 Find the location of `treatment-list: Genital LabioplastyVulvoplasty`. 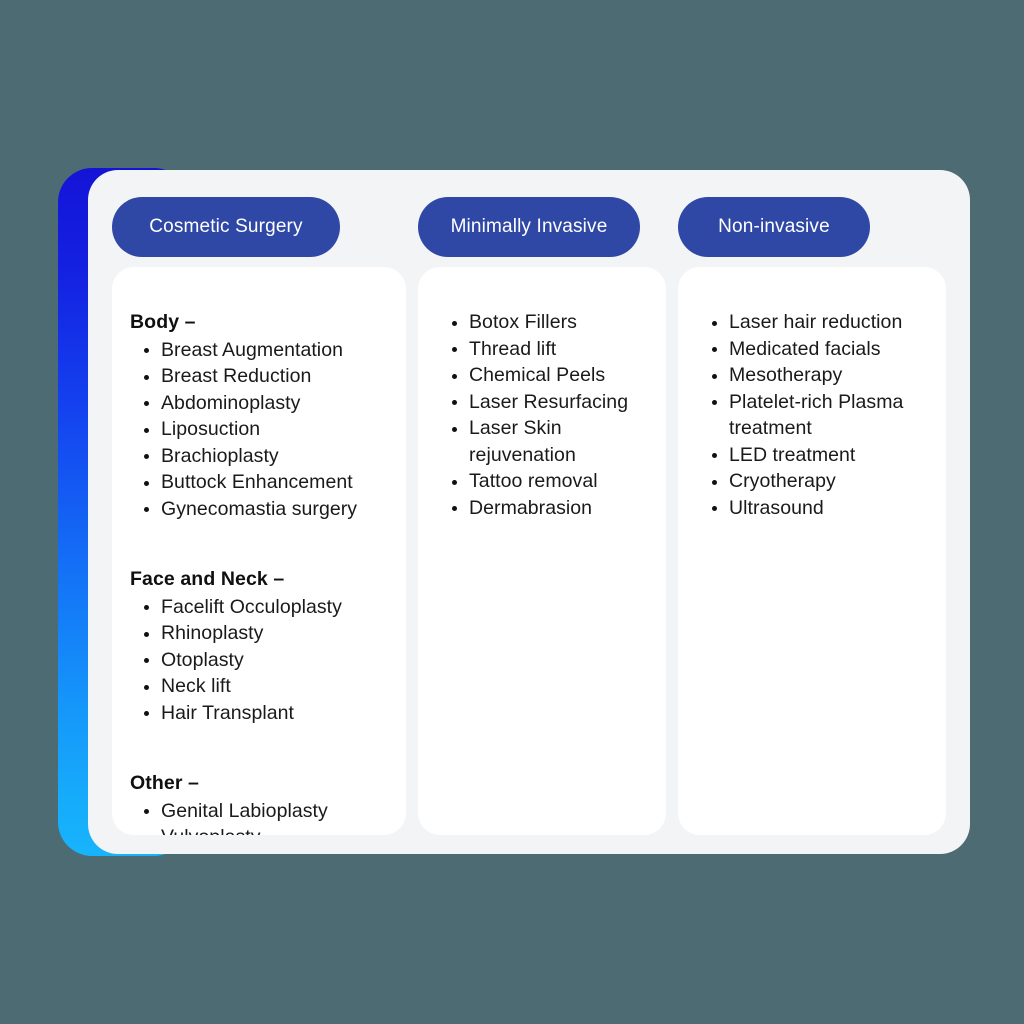

treatment-list: Genital LabioplastyVulvoplasty is located at coordinates (261, 816).